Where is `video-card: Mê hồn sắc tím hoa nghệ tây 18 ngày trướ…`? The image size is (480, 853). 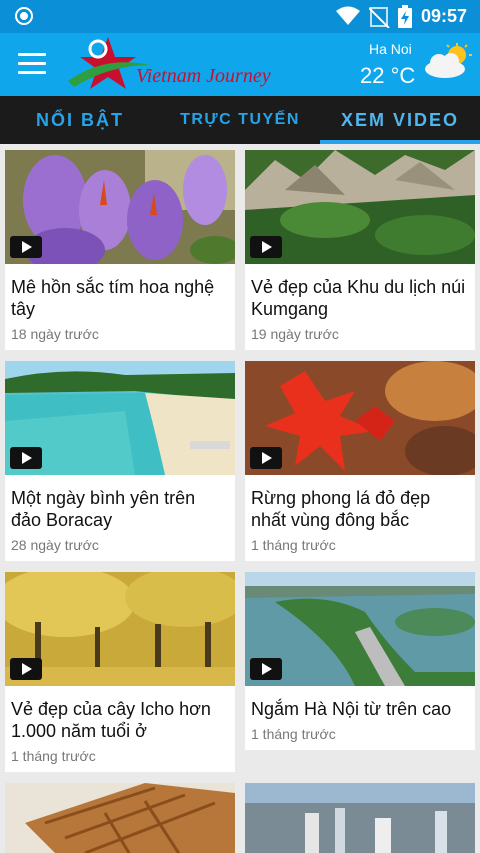 video-card: Mê hồn sắc tím hoa nghệ tây 18 ngày trướ… is located at coordinates (120, 250).